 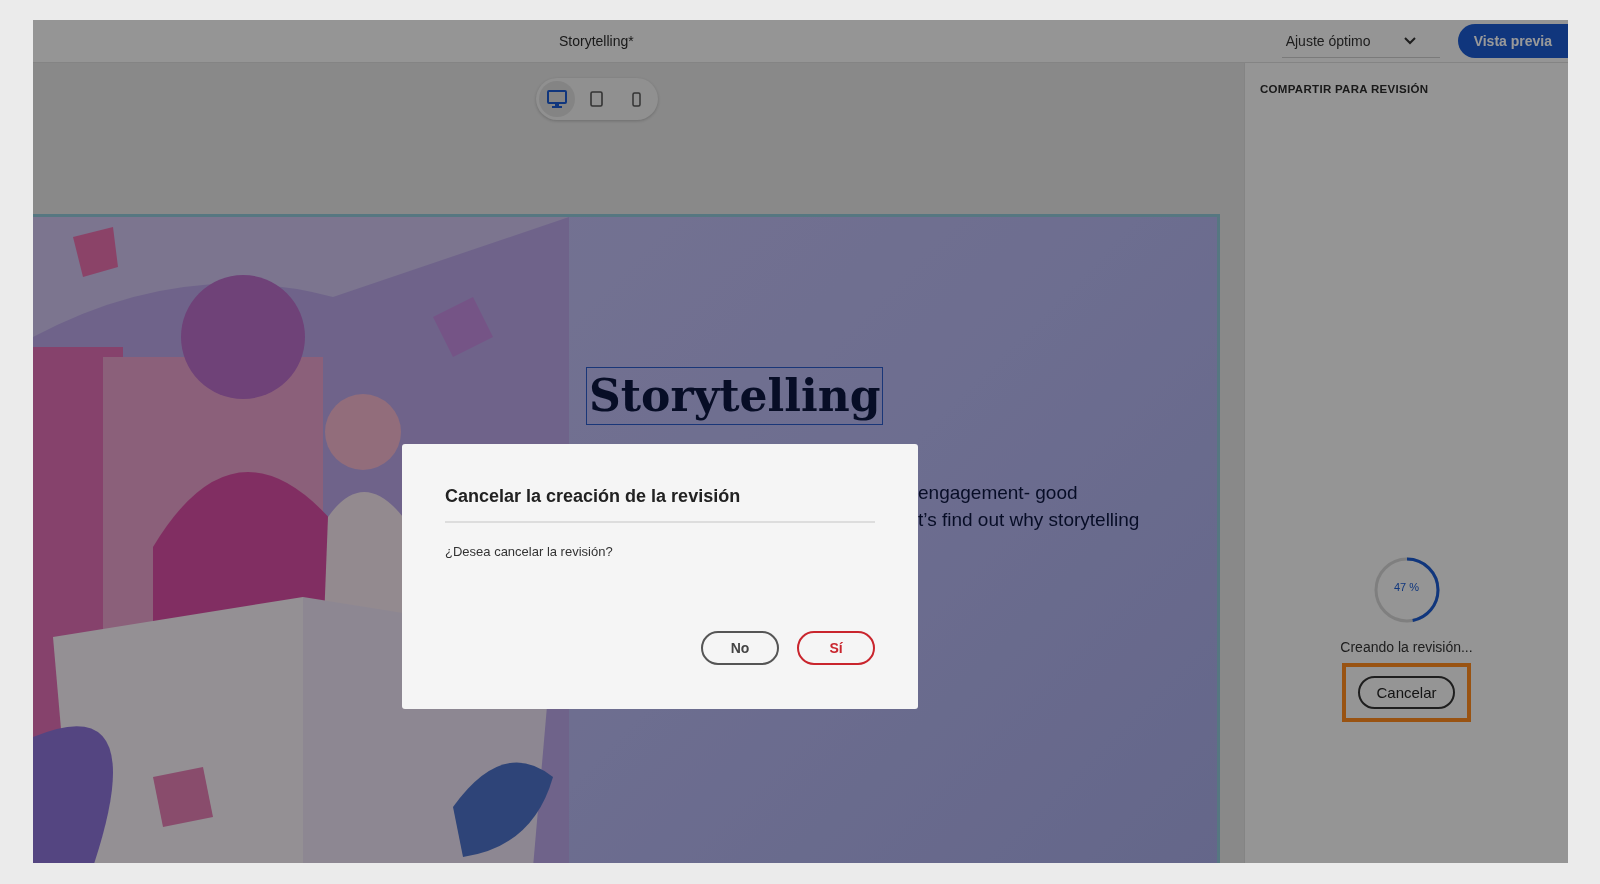 I want to click on decline-button: No, so click(x=740, y=648).